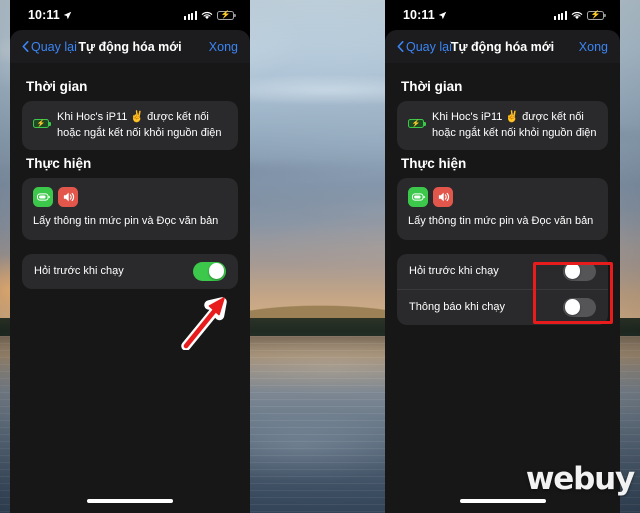  Describe the element at coordinates (457, 307) in the screenshot. I see `toggle-label: Thông báo khi chạy` at that location.